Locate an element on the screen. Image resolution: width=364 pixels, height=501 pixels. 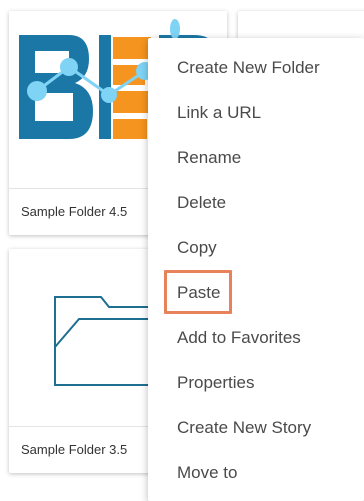
menu-item-create-new-story: Create New Story is located at coordinates (256, 428).